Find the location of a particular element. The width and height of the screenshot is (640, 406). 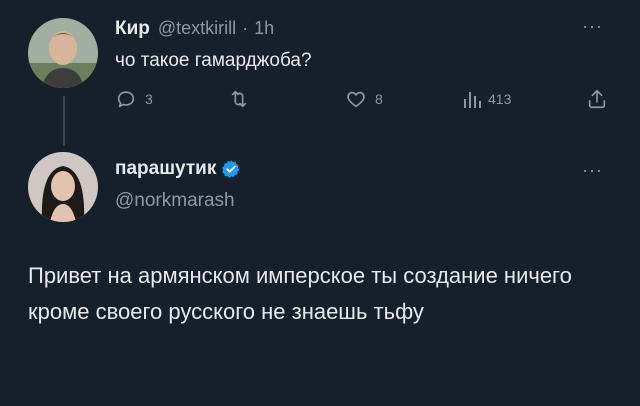

reply-button: 3 is located at coordinates (134, 99).